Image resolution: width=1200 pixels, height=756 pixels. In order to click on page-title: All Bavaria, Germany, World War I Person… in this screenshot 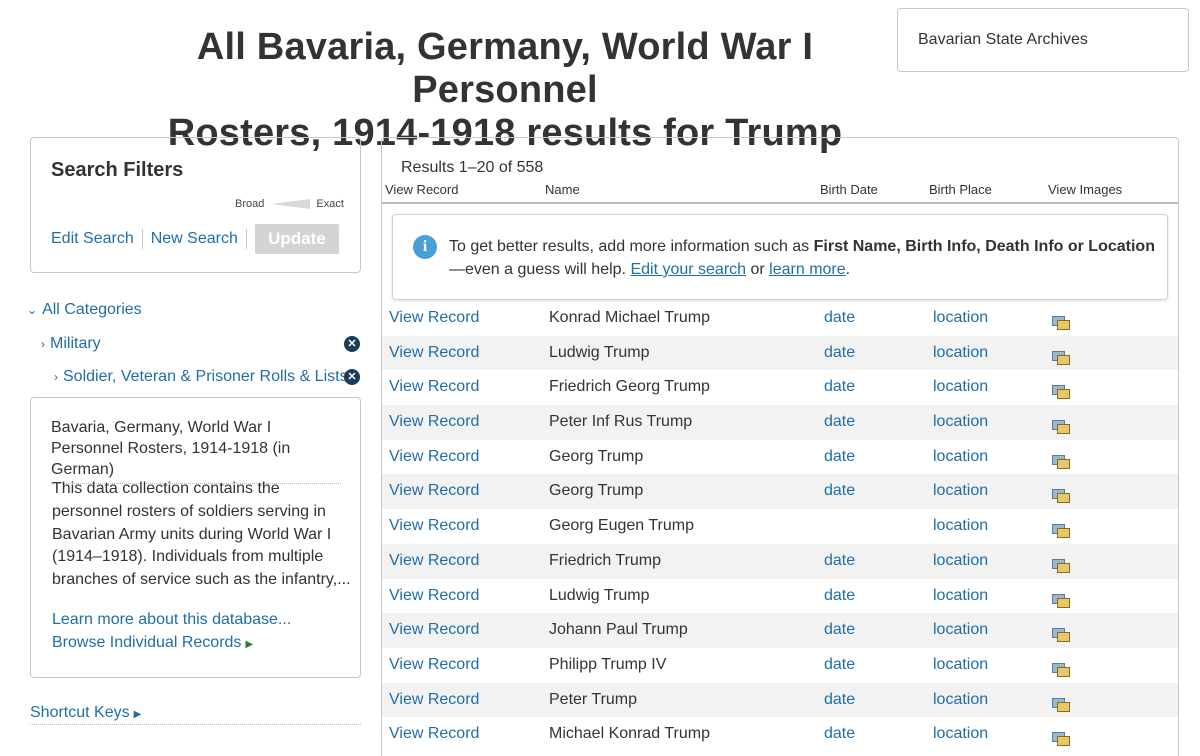, I will do `click(505, 90)`.